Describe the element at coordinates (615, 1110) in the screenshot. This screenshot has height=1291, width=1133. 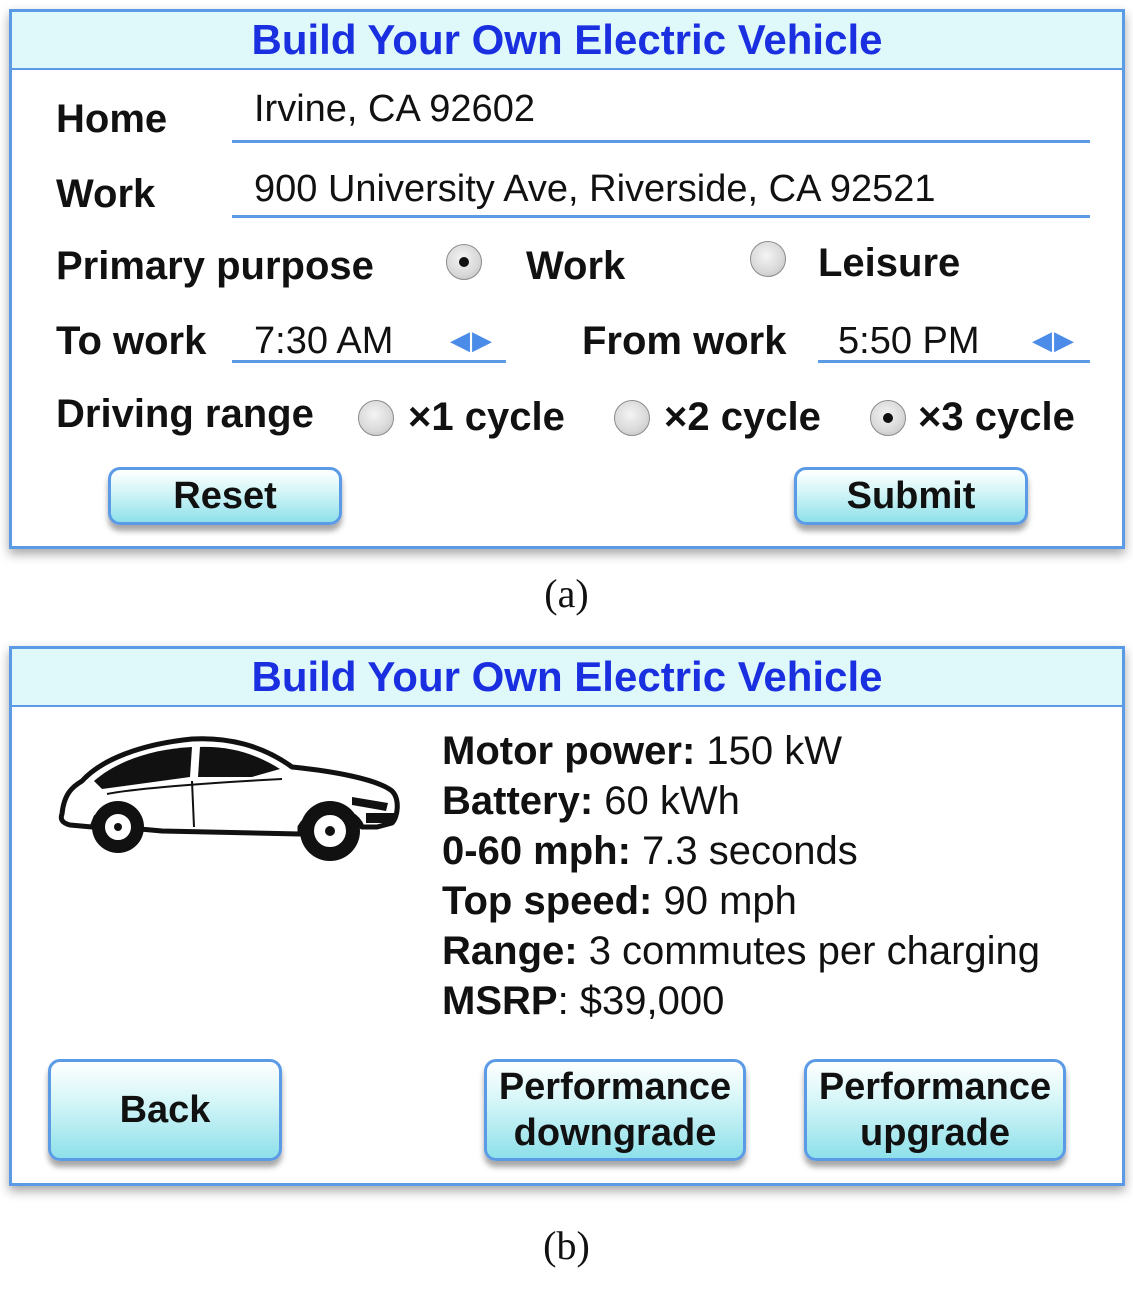
I see `performance-downgrade-button: Performance downgrade` at that location.